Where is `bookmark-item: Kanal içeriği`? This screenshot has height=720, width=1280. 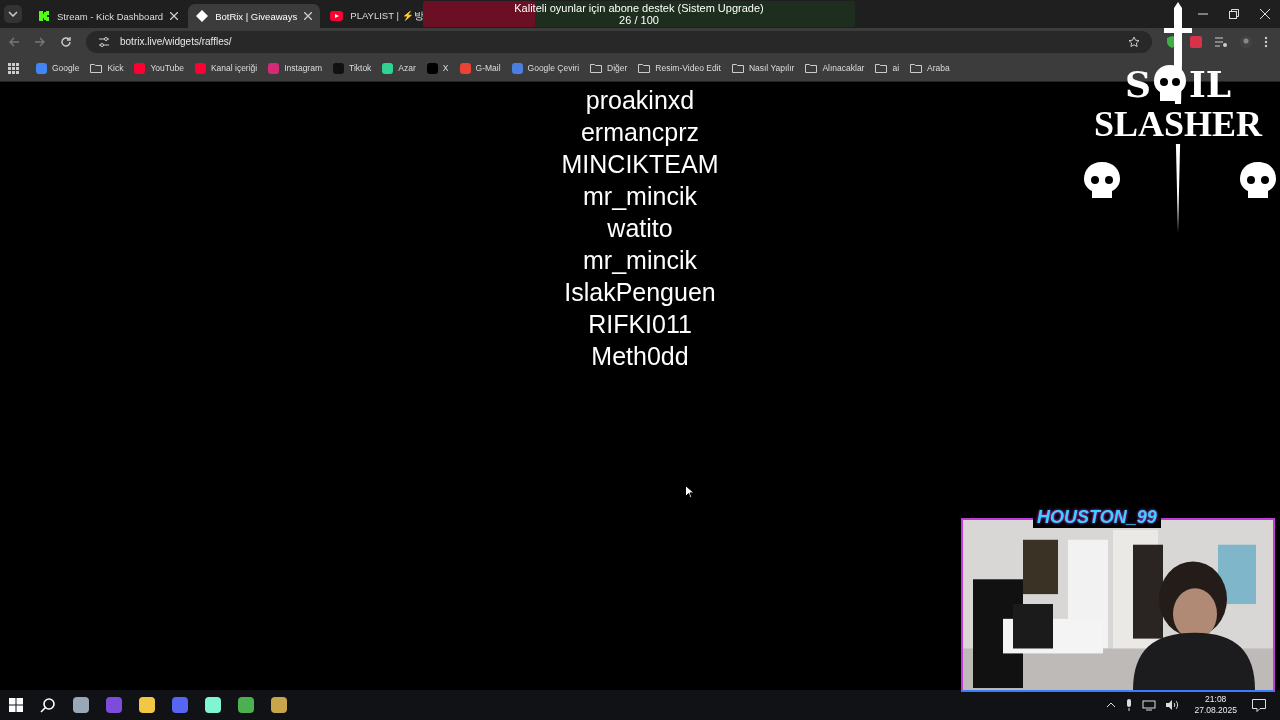
bookmark-item: Kanal içeriği is located at coordinates (226, 68).